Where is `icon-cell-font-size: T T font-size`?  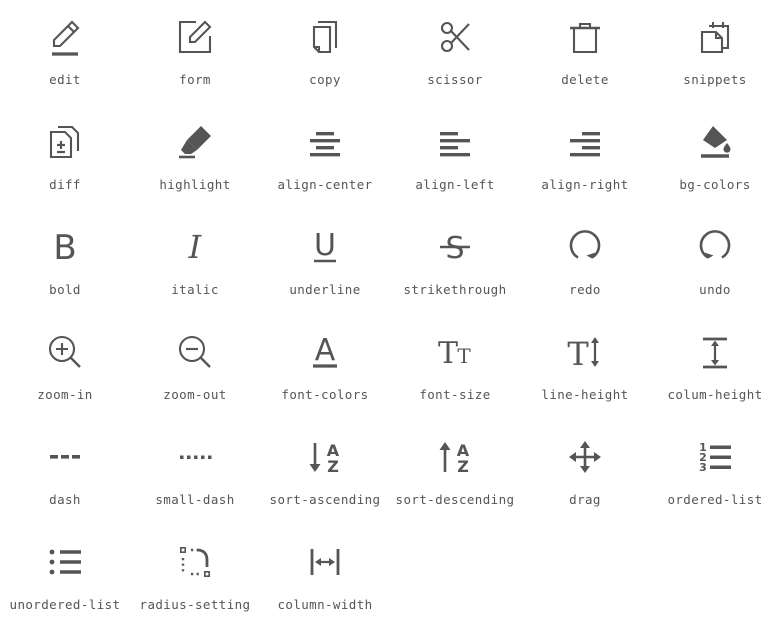
icon-cell-font-size: T T font-size is located at coordinates (455, 367).